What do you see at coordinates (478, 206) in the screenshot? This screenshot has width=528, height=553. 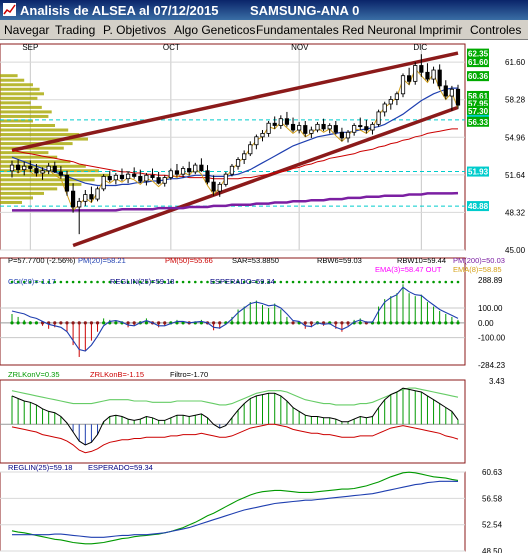 I see `price-tag: 48.88` at bounding box center [478, 206].